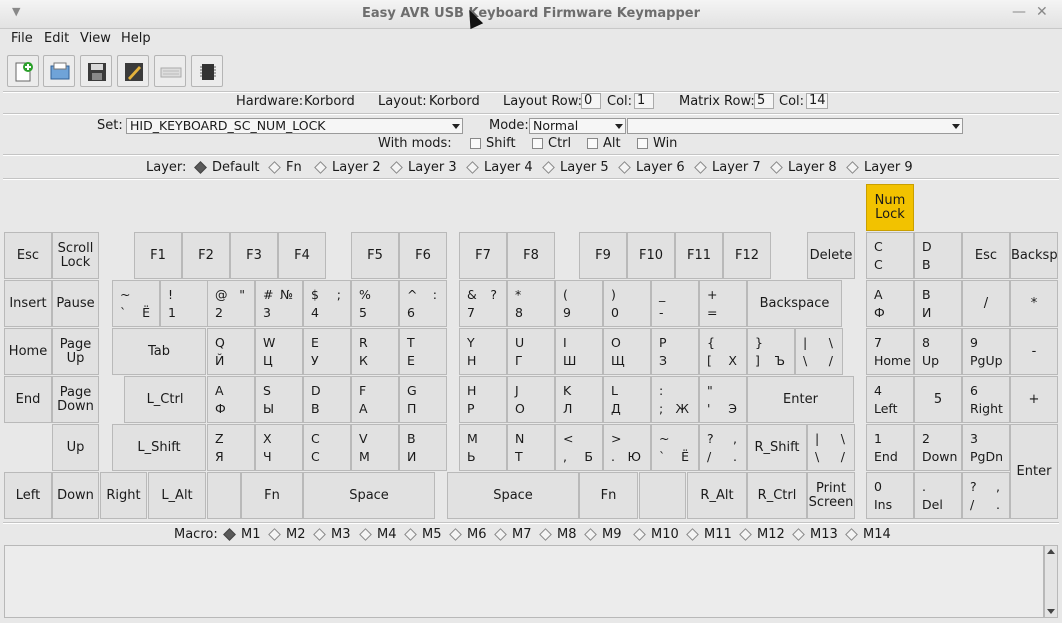  What do you see at coordinates (231, 399) in the screenshot?
I see `key-63: AФ` at bounding box center [231, 399].